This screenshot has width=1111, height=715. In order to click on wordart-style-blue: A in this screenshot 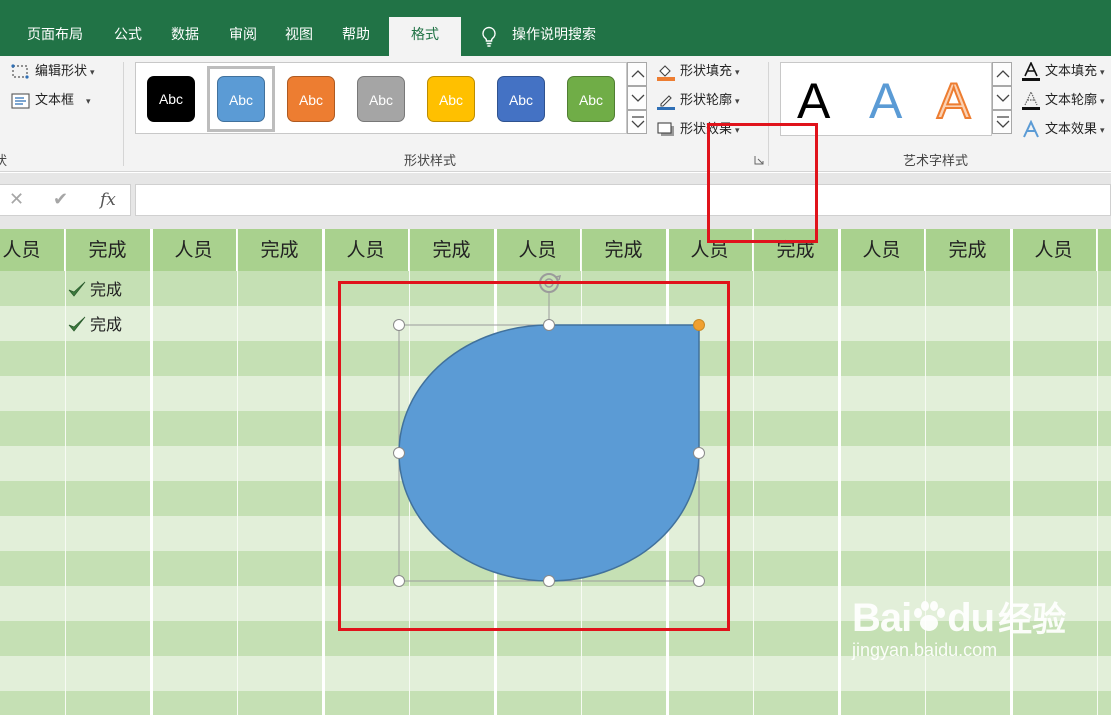, I will do `click(885, 101)`.